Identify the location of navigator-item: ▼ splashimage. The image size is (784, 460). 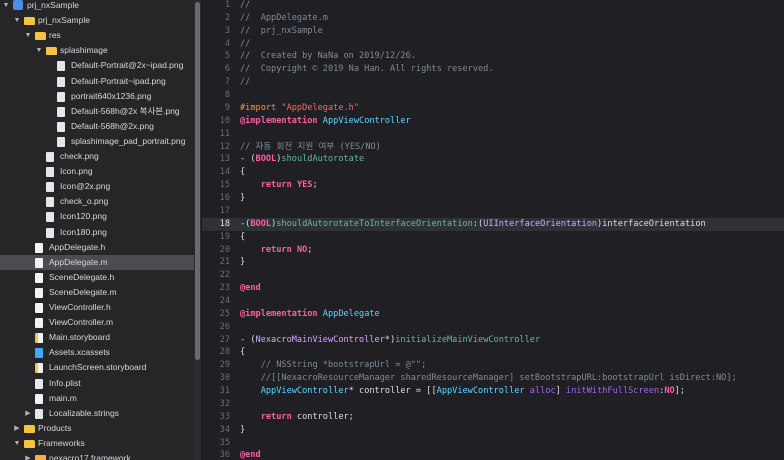
(97, 50).